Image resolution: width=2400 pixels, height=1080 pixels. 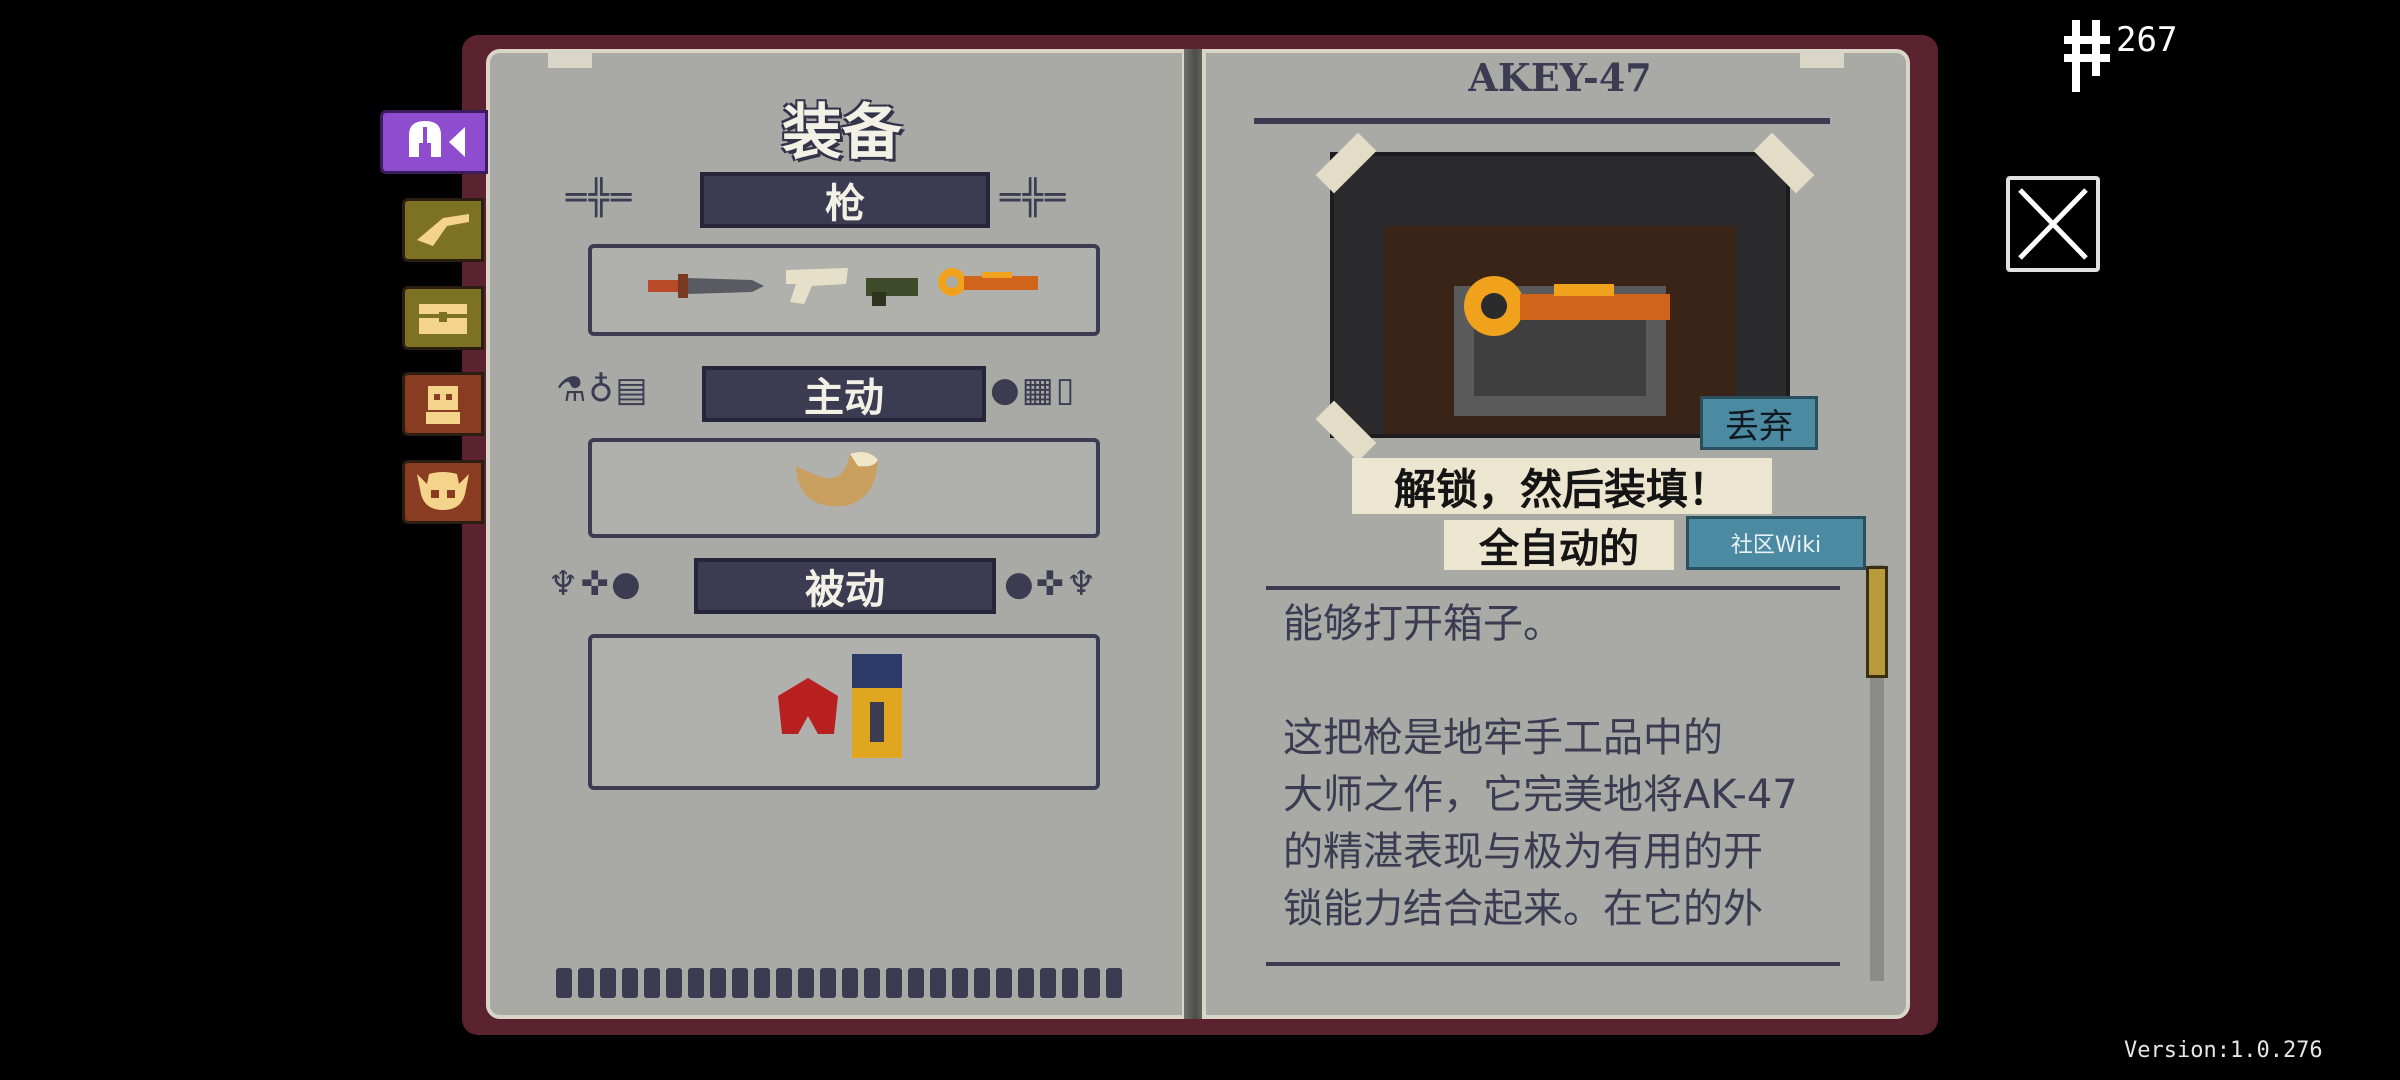 What do you see at coordinates (1776, 543) in the screenshot?
I see `community-wiki-button: 社区Wiki` at bounding box center [1776, 543].